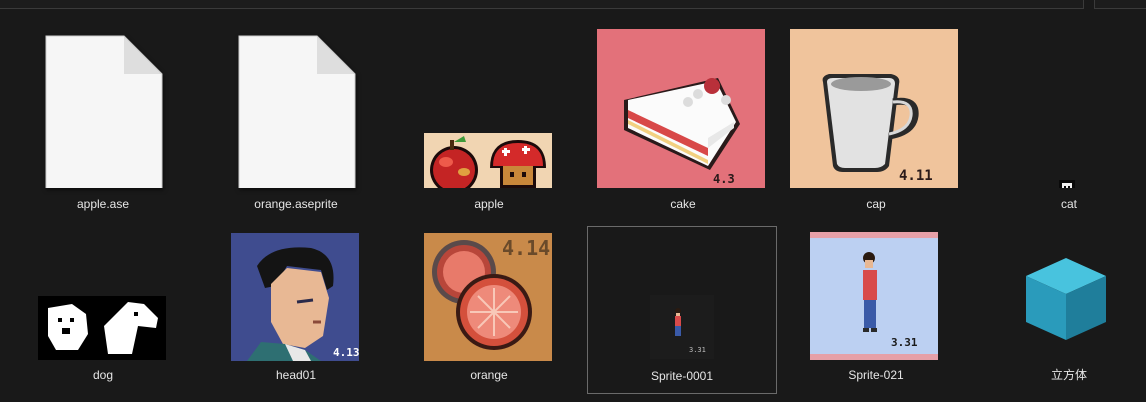  I want to click on file-name: dog, so click(103, 375).